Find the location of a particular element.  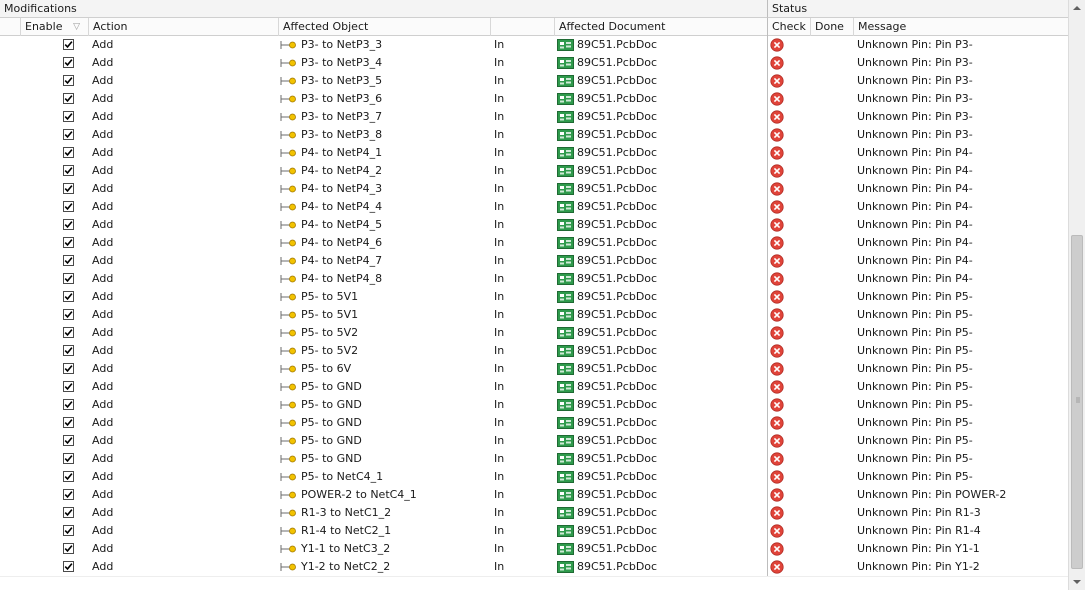

scroll-down-button is located at coordinates (1077, 581).